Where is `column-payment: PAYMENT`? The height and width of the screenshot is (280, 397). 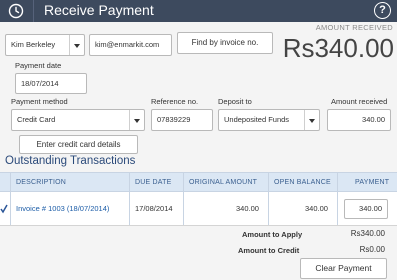 column-payment: PAYMENT is located at coordinates (372, 182).